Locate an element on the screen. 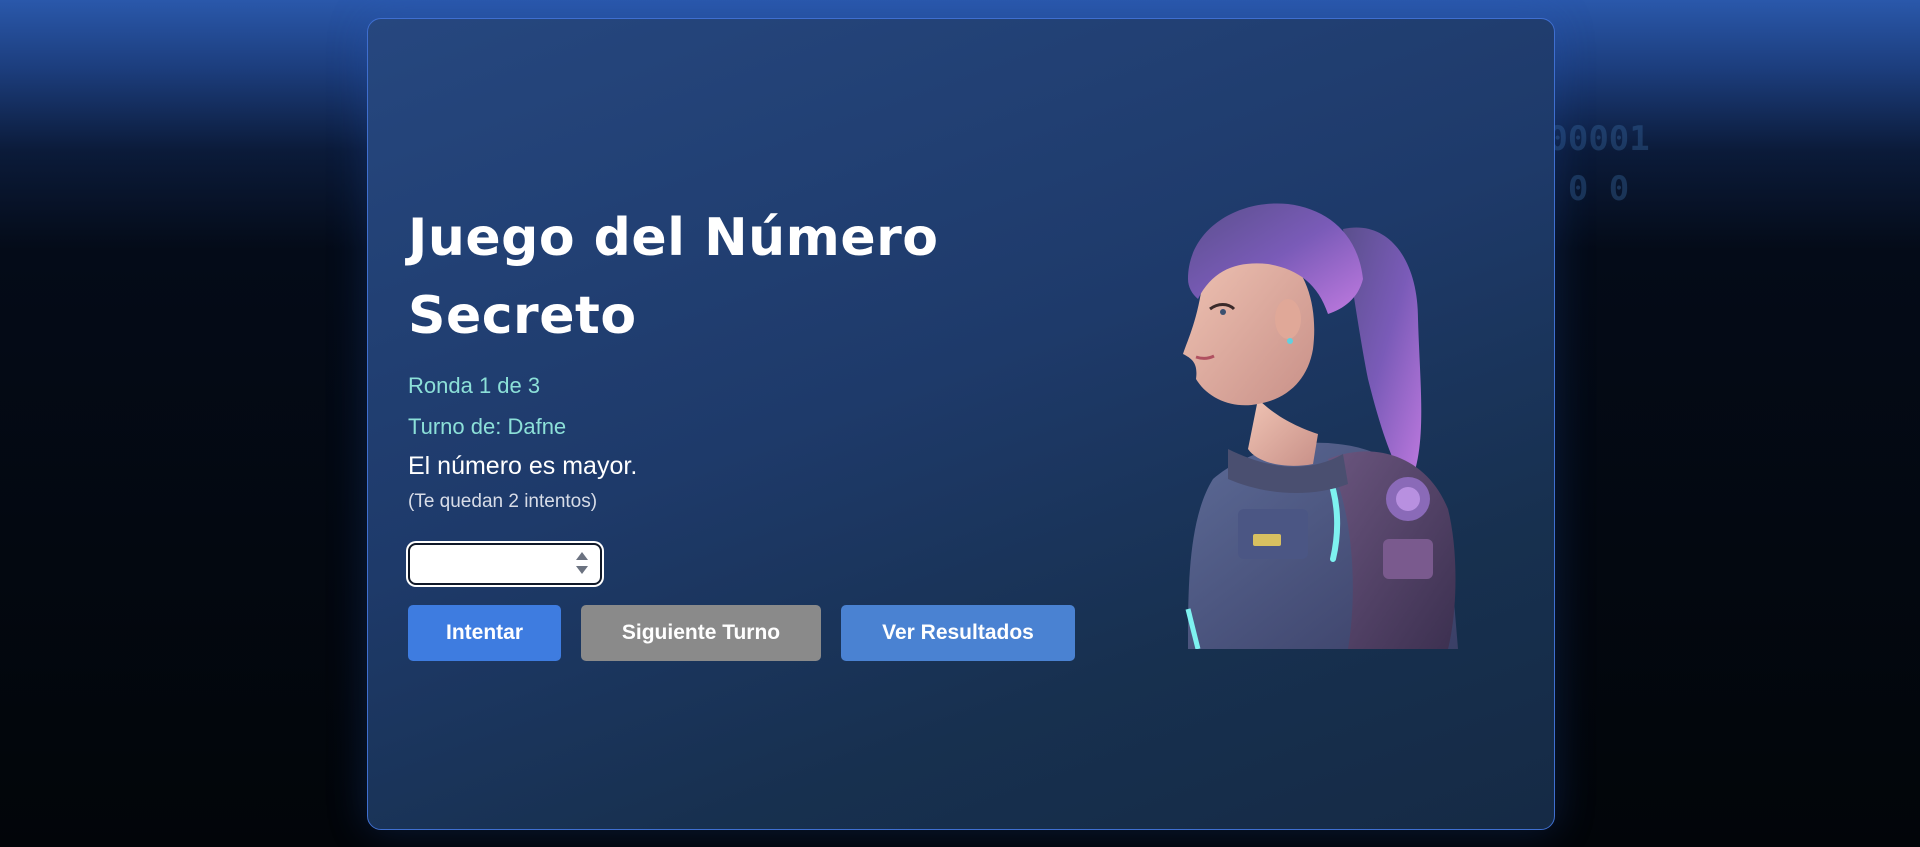  turn-indicator: Turno de: Dafne is located at coordinates (487, 426).